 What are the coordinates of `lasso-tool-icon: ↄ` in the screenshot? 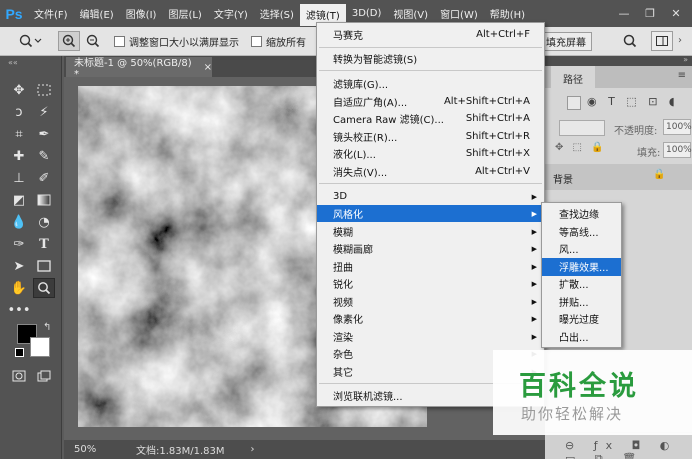 It's located at (19, 112).